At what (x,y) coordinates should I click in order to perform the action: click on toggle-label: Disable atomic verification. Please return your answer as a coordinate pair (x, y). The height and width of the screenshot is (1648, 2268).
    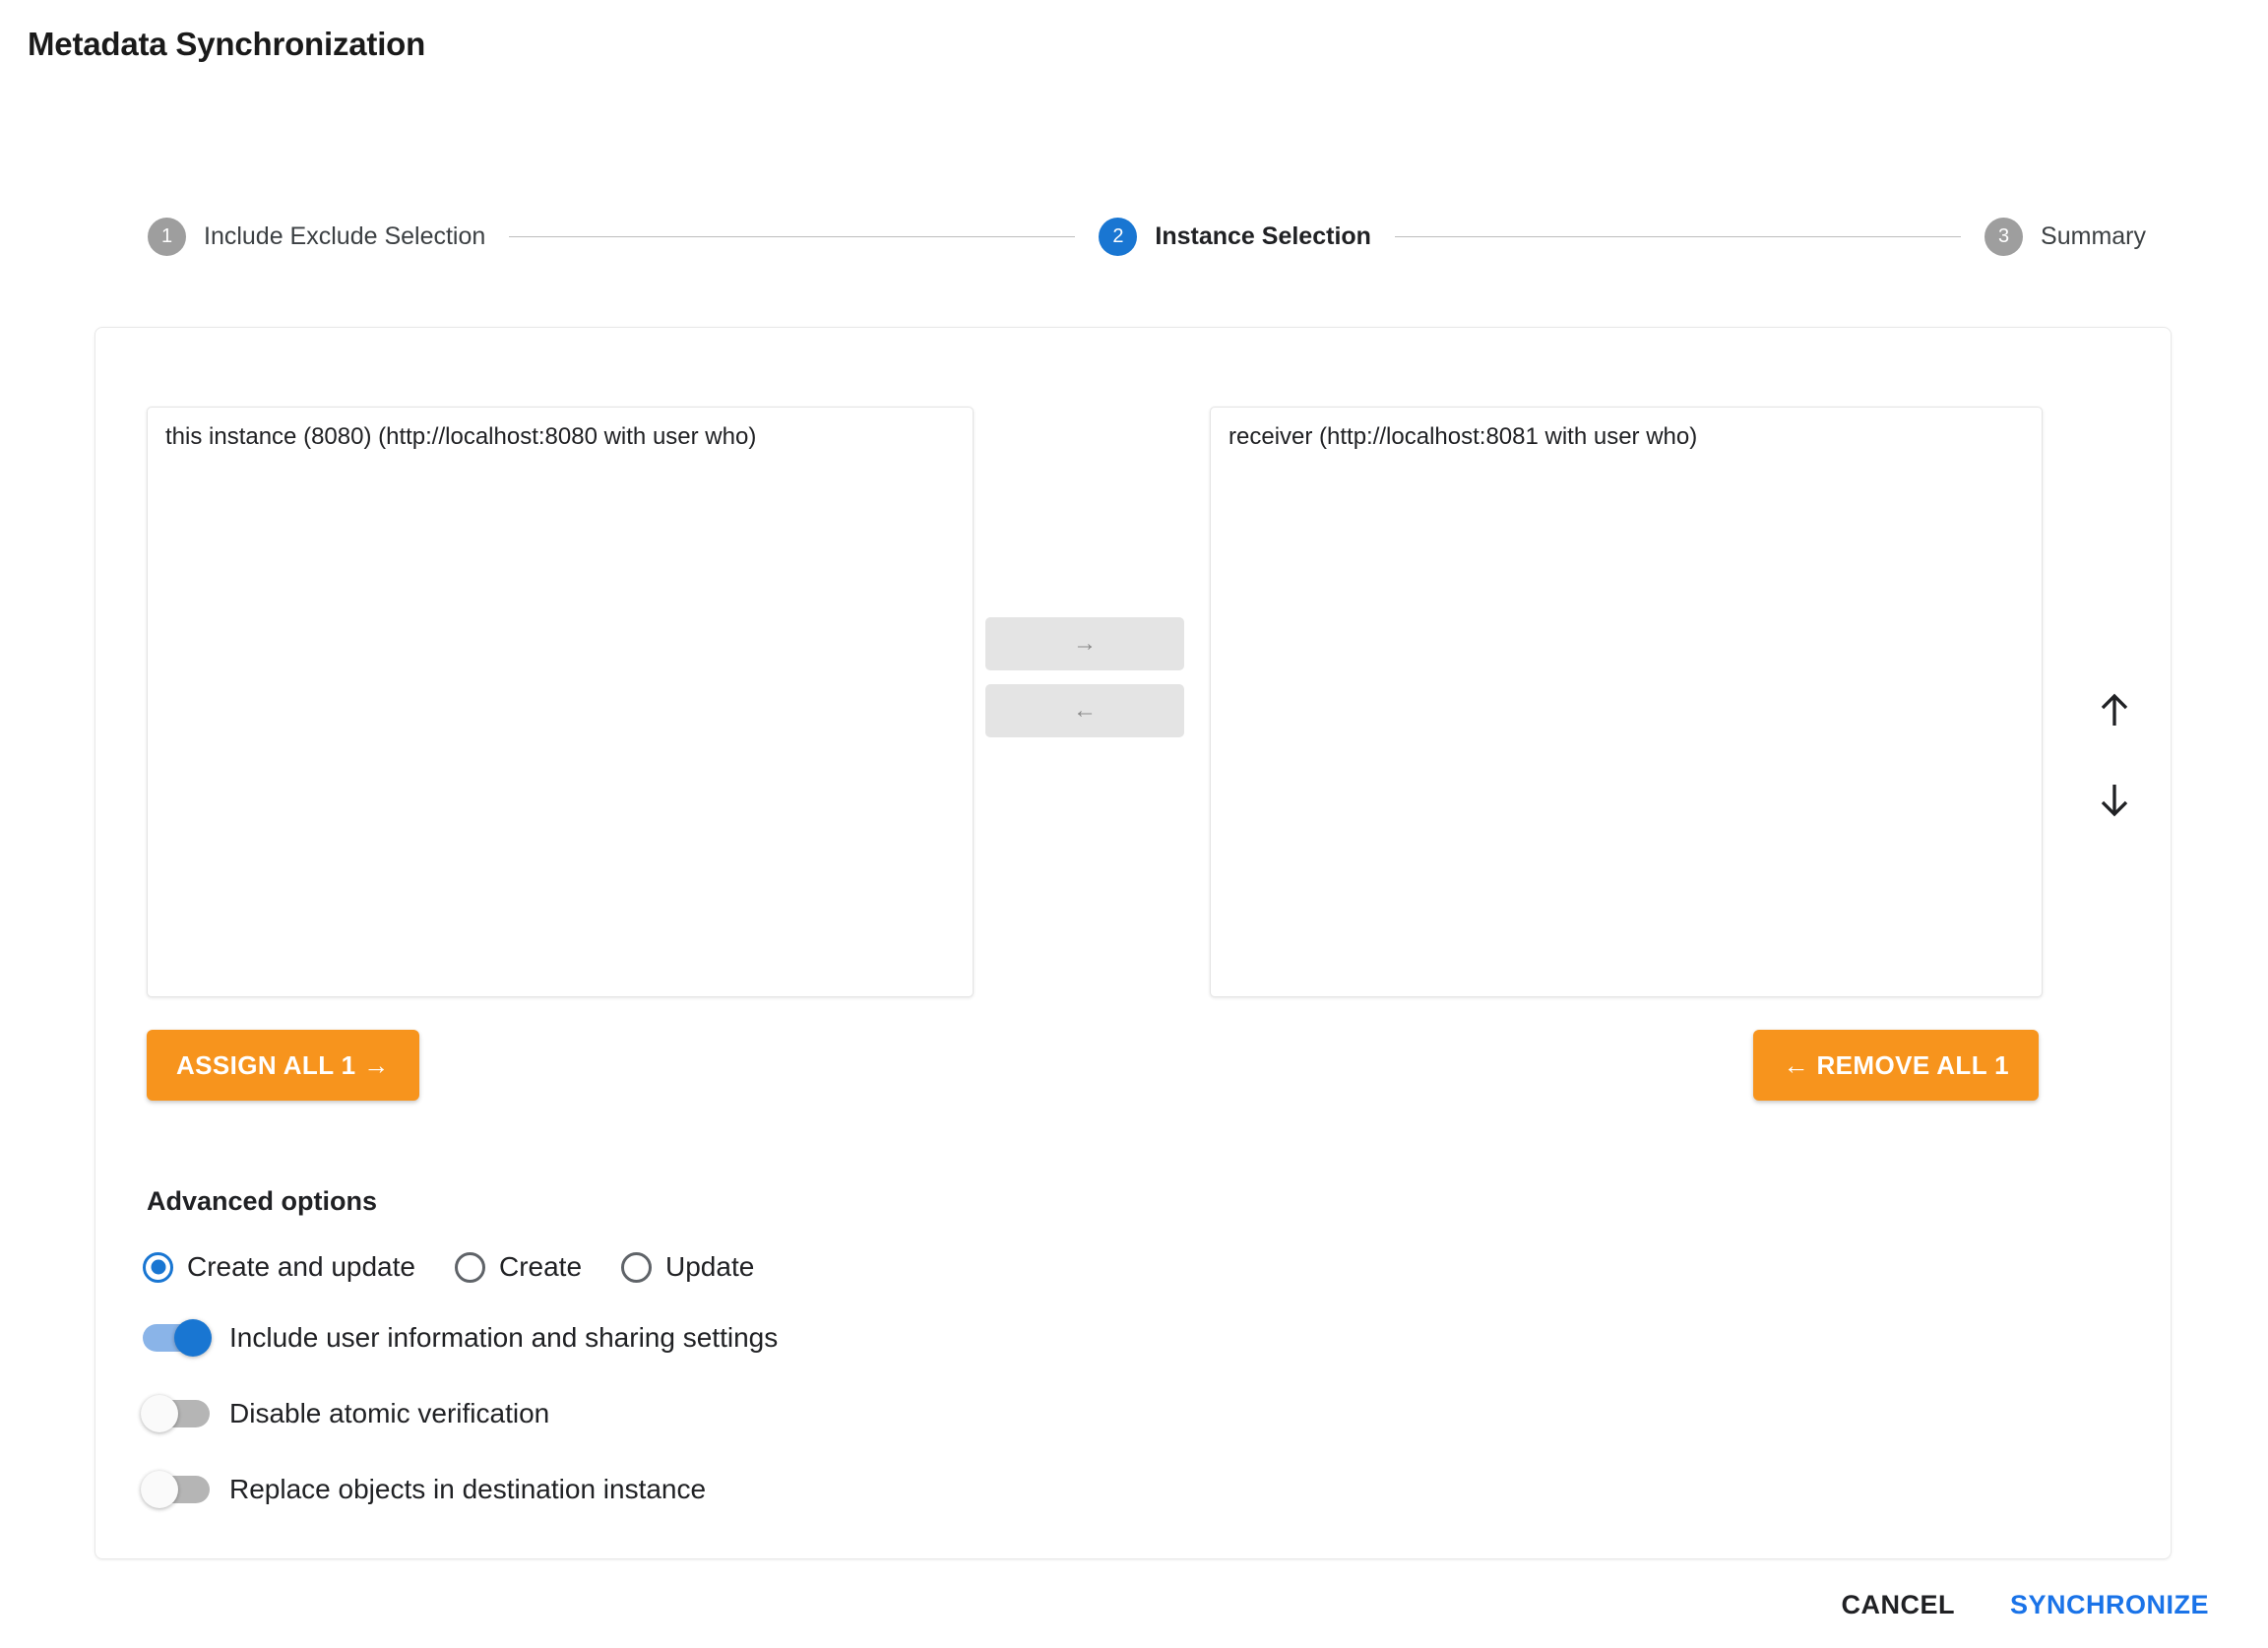
    Looking at the image, I should click on (389, 1413).